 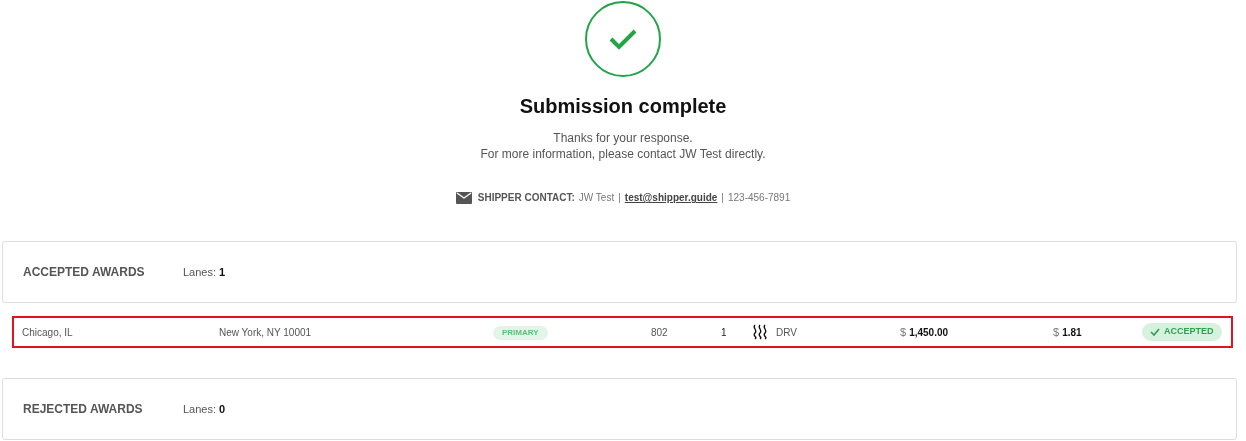 What do you see at coordinates (1072, 332) in the screenshot?
I see `rate-per-mile-text: 1.81` at bounding box center [1072, 332].